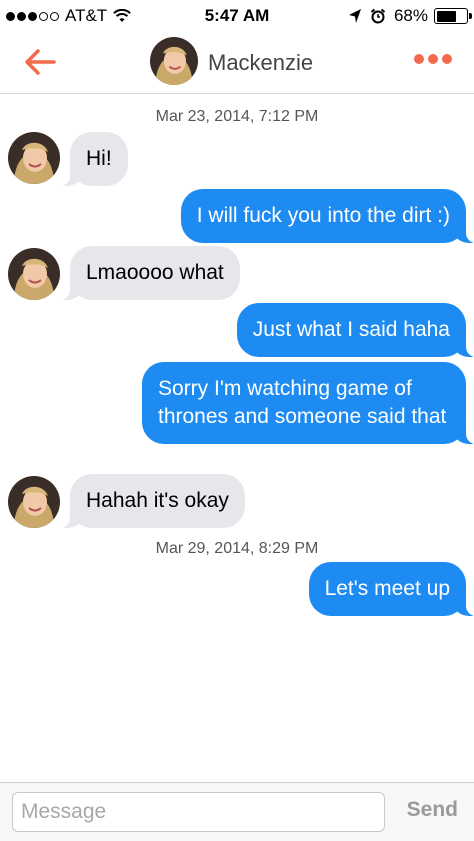  Describe the element at coordinates (198, 812) in the screenshot. I see `message-input` at that location.